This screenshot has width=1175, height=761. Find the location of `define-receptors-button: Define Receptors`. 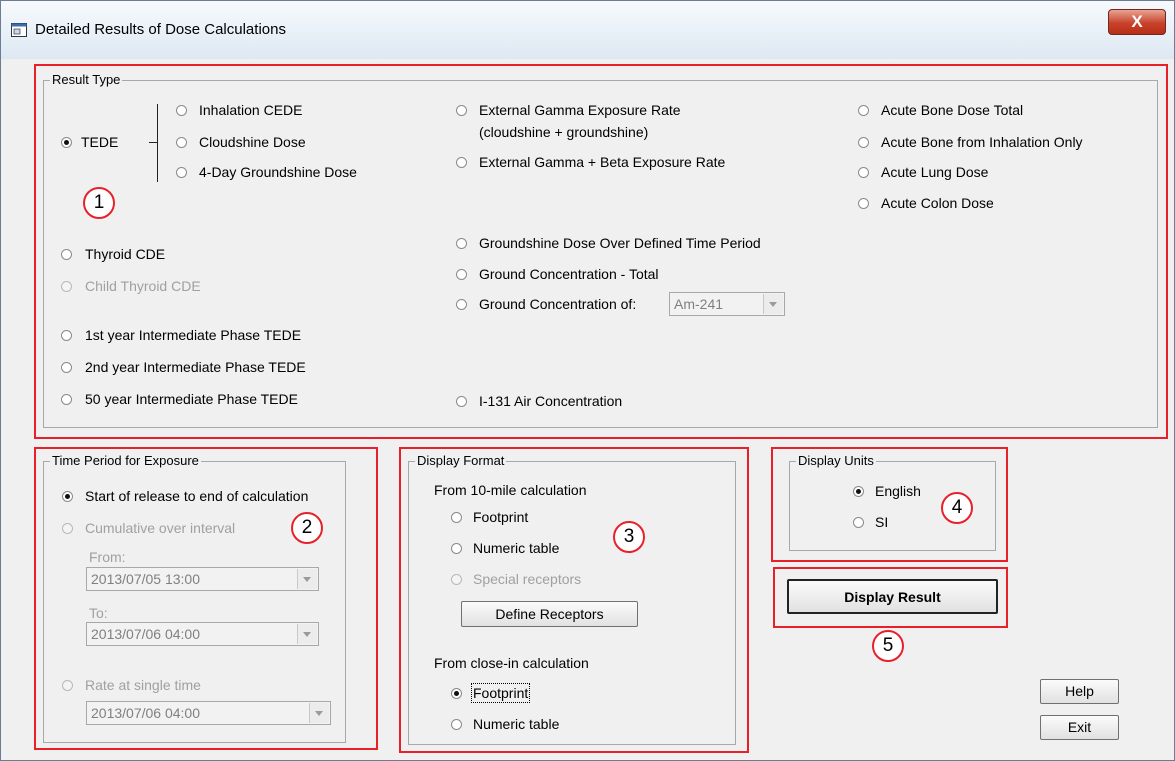

define-receptors-button: Define Receptors is located at coordinates (549, 614).